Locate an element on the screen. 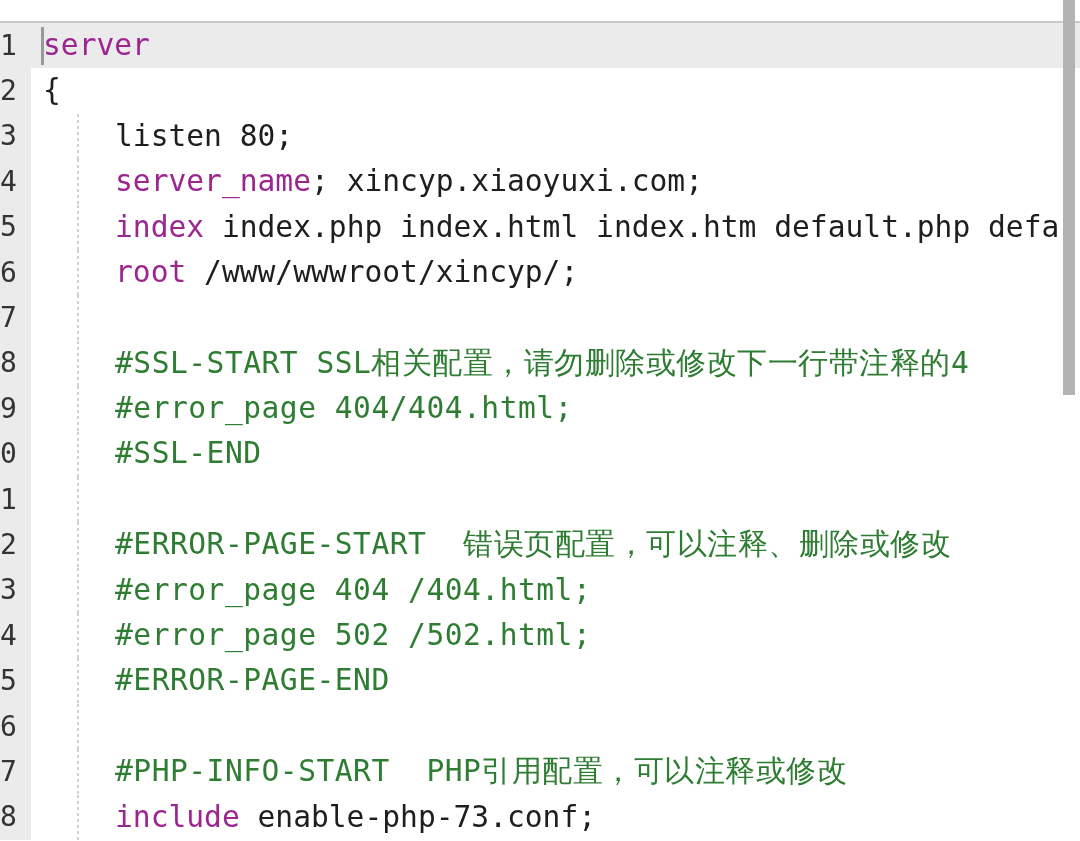 The image size is (1080, 841). text-cursor is located at coordinates (42, 46).